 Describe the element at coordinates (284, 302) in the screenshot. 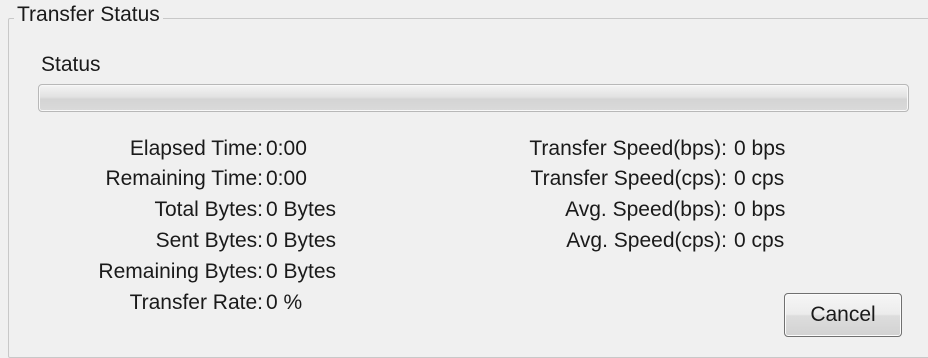

I see `stat-value: 0 %` at that location.